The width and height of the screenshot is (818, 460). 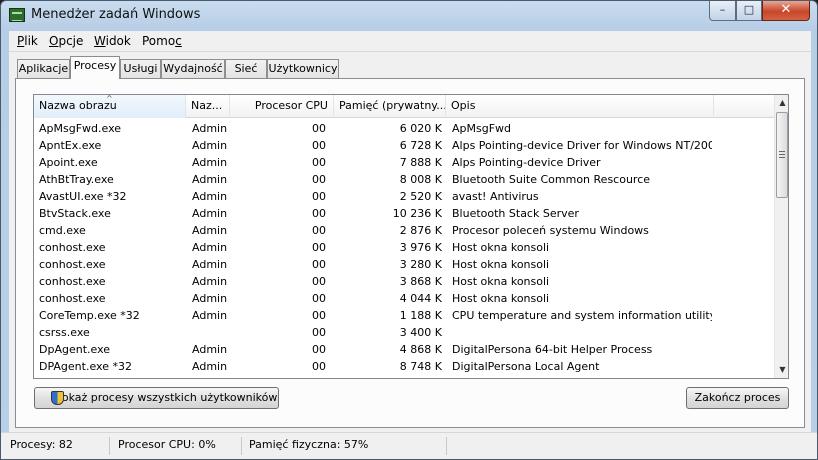 I want to click on menu-view: Widok, so click(x=112, y=41).